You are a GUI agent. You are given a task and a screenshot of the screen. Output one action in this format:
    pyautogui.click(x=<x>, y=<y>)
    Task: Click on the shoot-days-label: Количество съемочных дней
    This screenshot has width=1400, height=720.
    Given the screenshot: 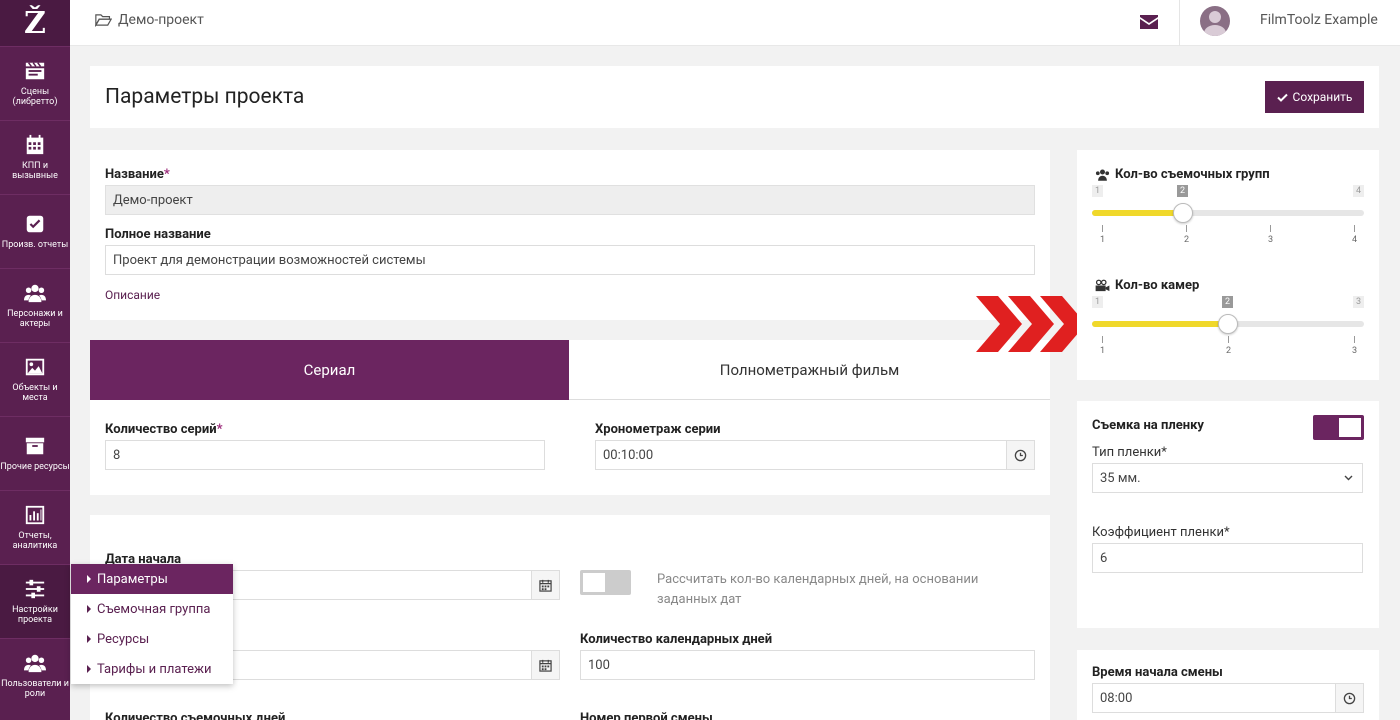 What is the action you would take?
    pyautogui.click(x=195, y=715)
    